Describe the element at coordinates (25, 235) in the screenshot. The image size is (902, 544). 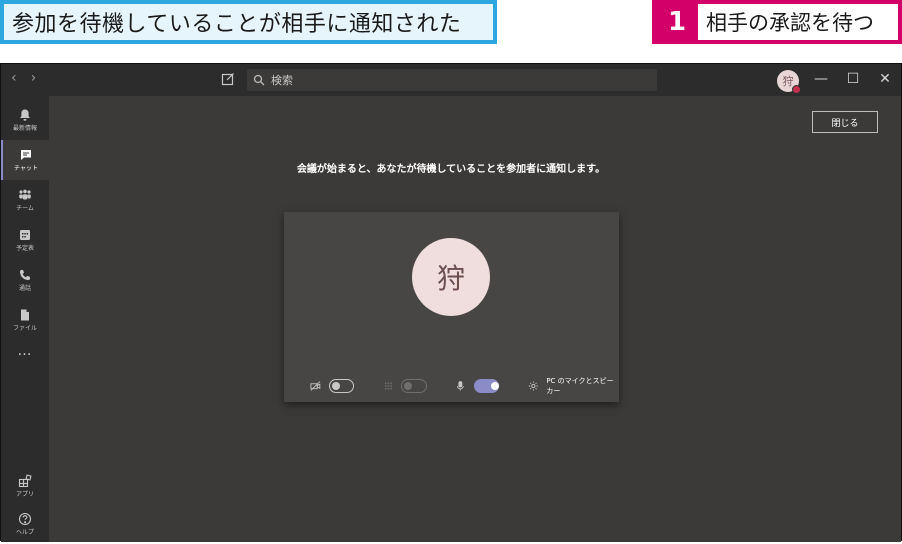
I see `calendar-icon` at that location.